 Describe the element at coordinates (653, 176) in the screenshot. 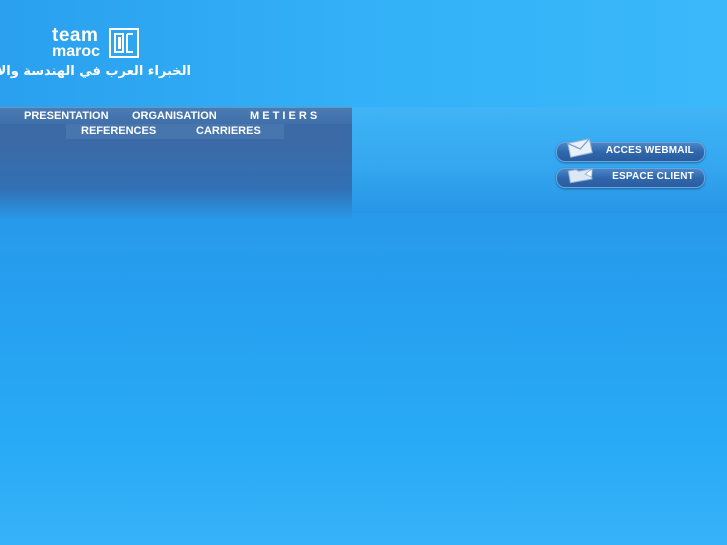

I see `client-space-label: ESPACE CLIENT` at that location.